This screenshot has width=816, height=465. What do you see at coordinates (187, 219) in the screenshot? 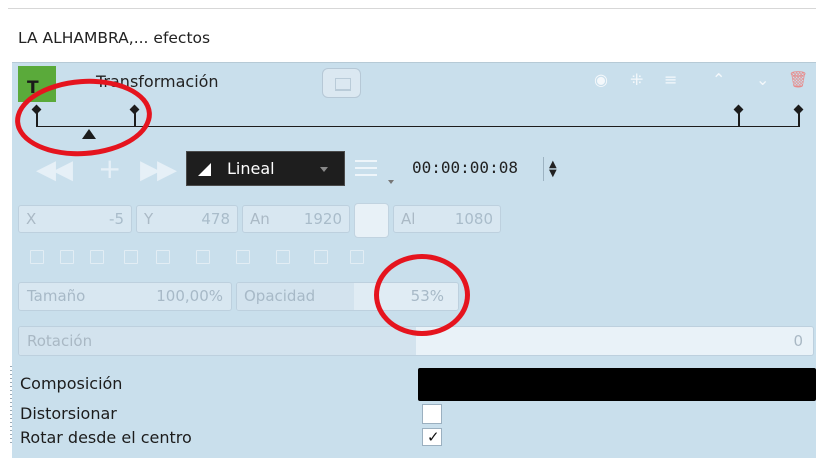
I see `y-position-field: Y 478` at bounding box center [187, 219].